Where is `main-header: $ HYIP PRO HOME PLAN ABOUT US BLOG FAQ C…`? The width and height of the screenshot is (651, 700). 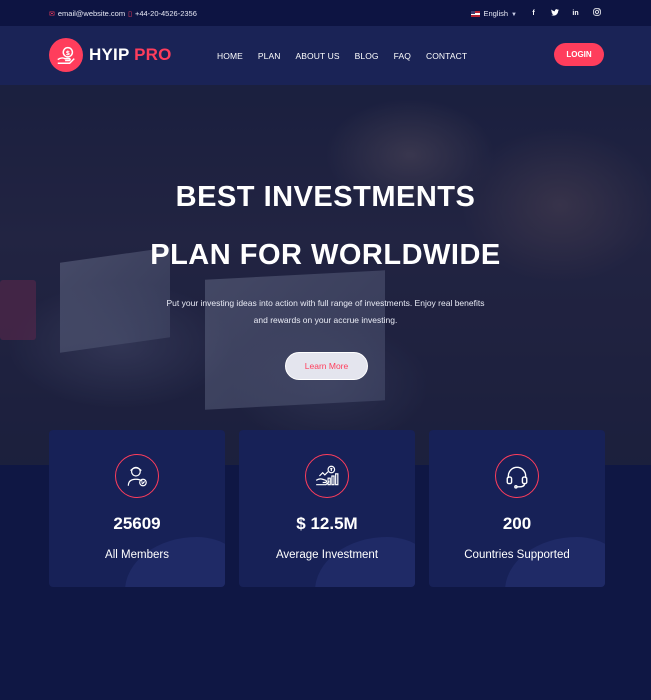 main-header: $ HYIP PRO HOME PLAN ABOUT US BLOG FAQ C… is located at coordinates (325, 55).